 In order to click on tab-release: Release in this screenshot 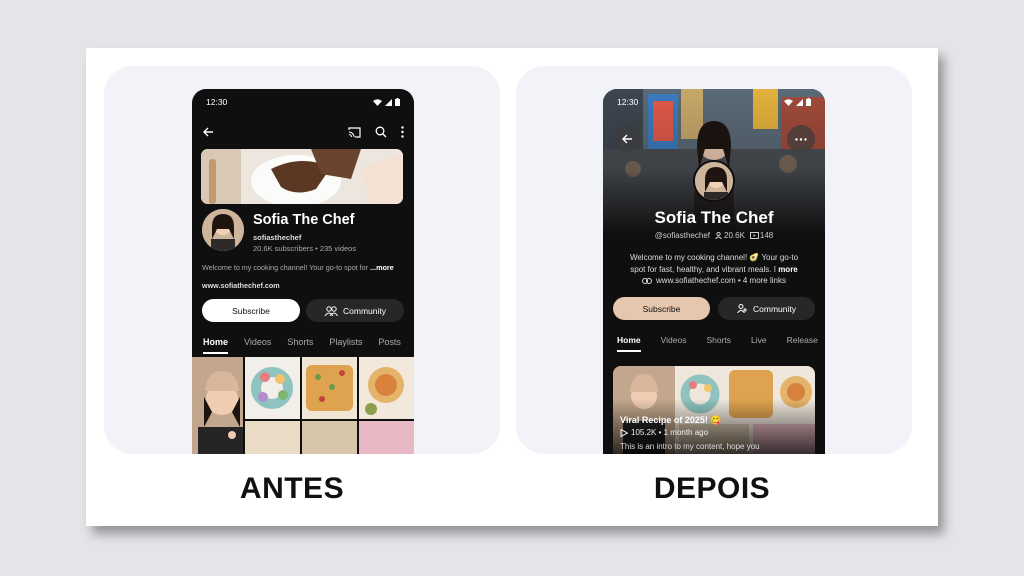, I will do `click(802, 340)`.